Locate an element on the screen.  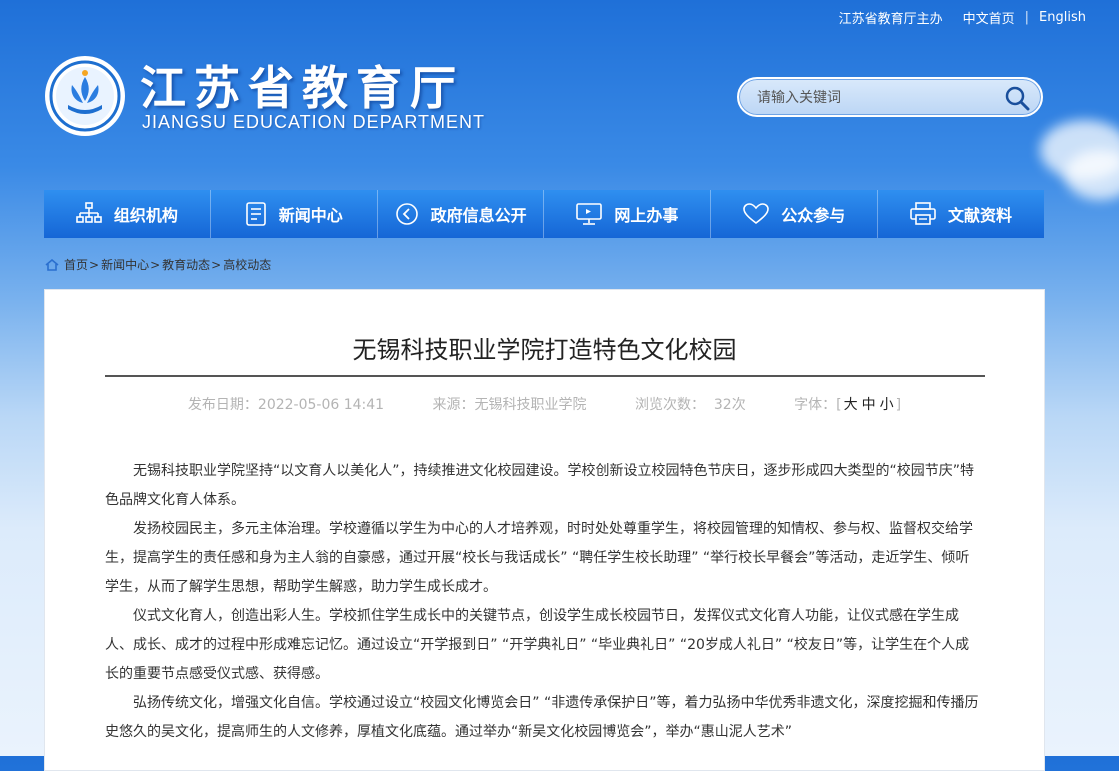
article-source: 来源：无锡科技职业学院 is located at coordinates (509, 405).